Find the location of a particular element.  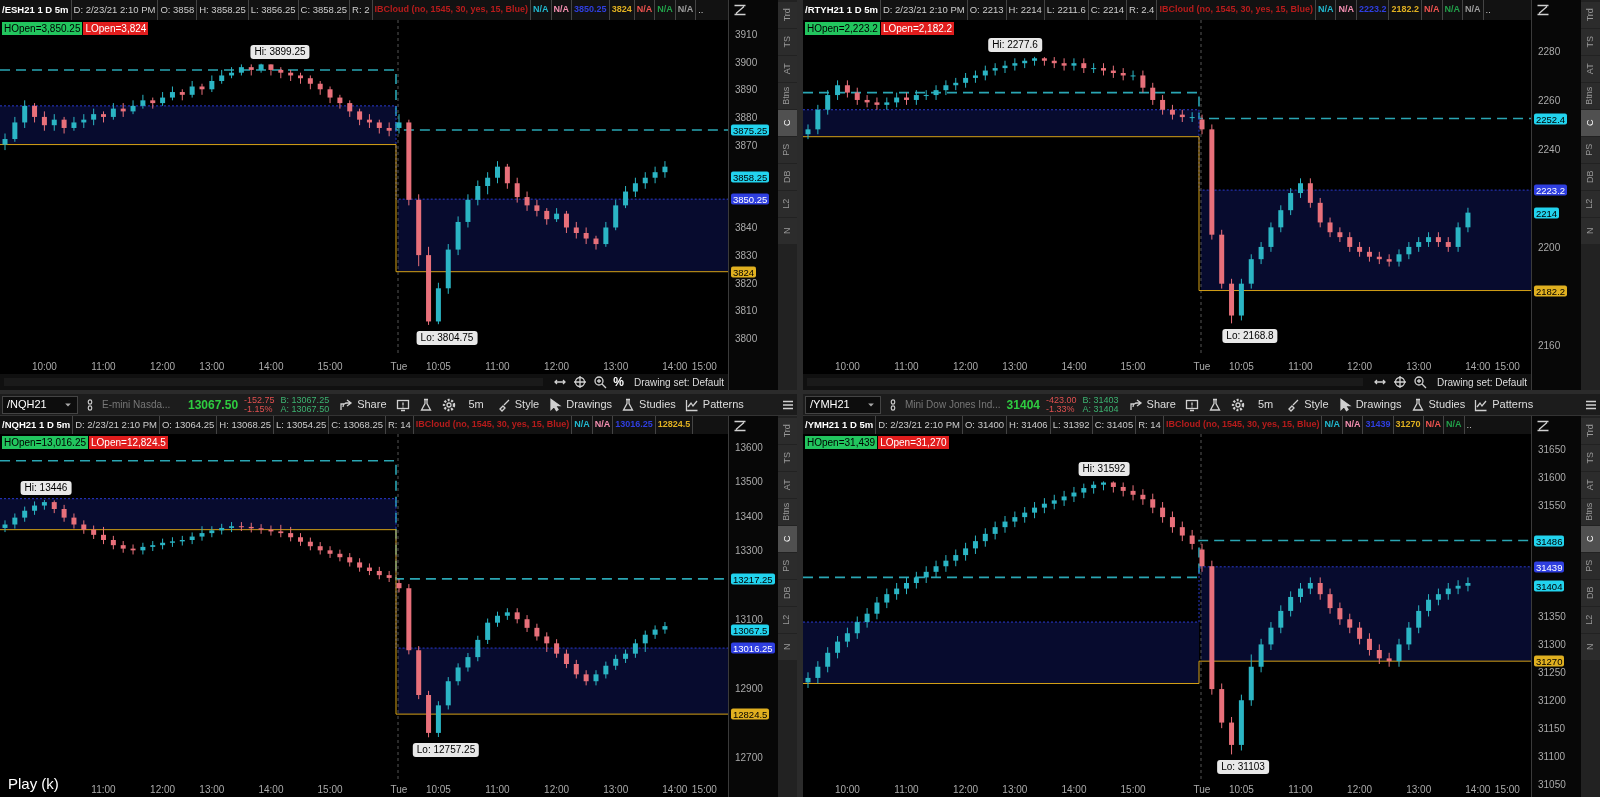

price-tick-label: 13400 is located at coordinates (749, 516).